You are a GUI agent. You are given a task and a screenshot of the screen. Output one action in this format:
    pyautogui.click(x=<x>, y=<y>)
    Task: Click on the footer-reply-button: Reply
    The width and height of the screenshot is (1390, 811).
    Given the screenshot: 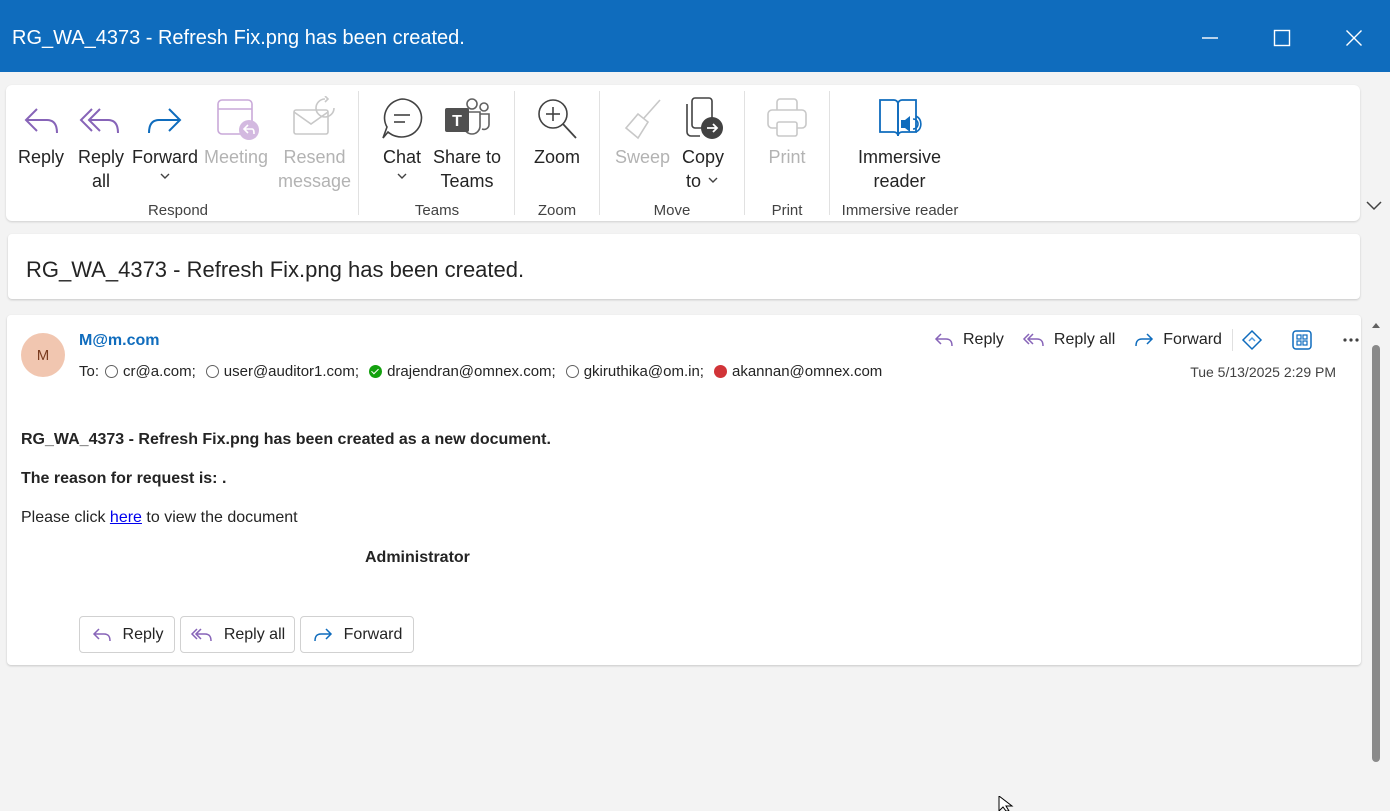 What is the action you would take?
    pyautogui.click(x=127, y=634)
    